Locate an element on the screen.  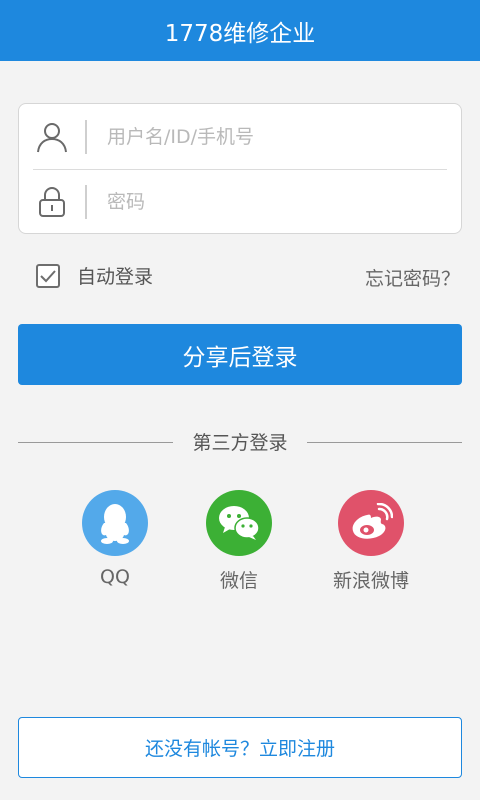
username-input is located at coordinates (284, 136).